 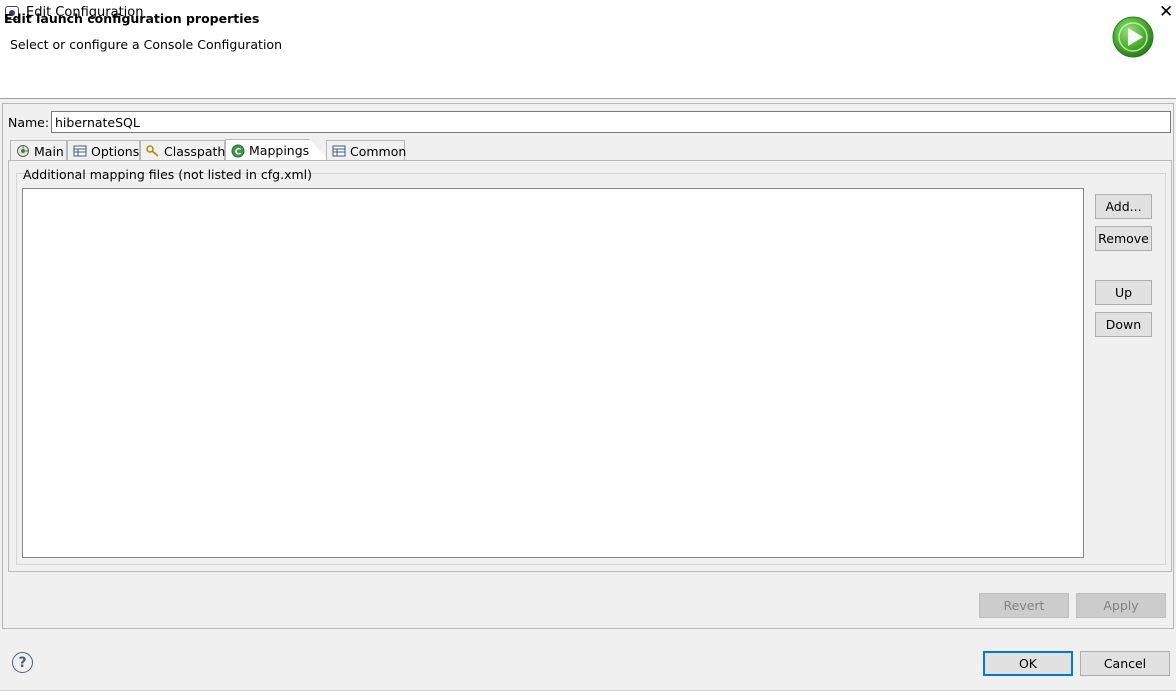 I want to click on tab-common: Common, so click(x=366, y=150).